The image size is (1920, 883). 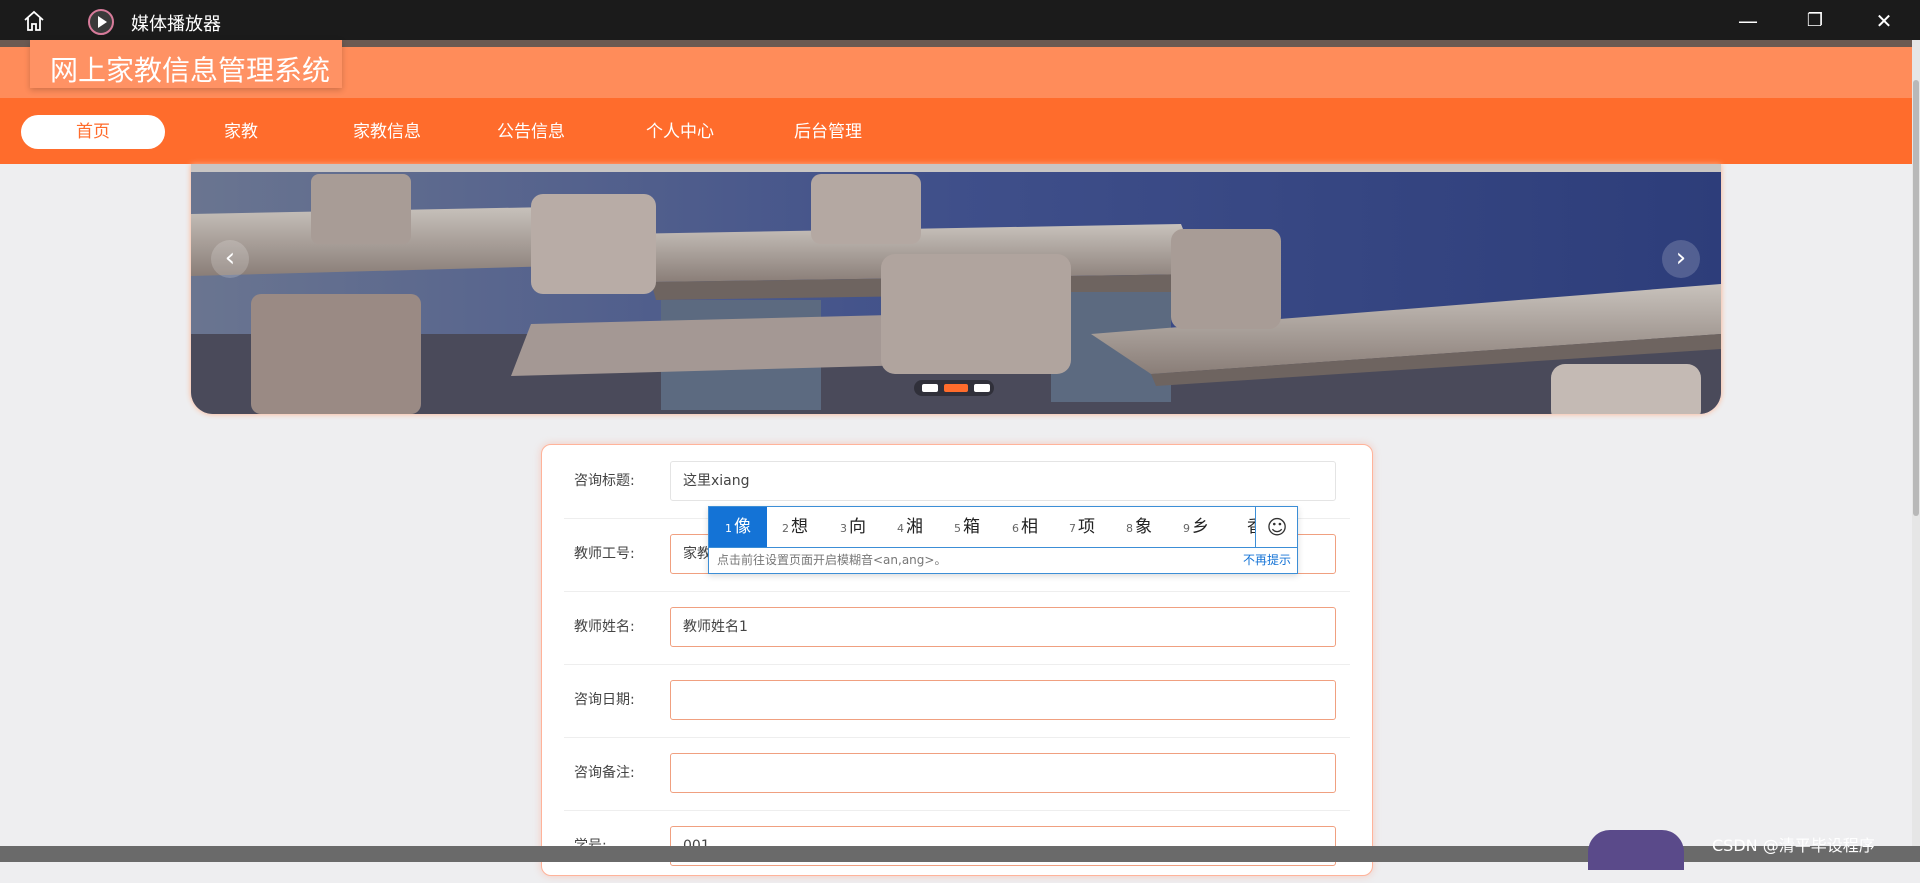 What do you see at coordinates (960, 20) in the screenshot?
I see `window-titlebar: 媒体播放器 — ❐ ✕` at bounding box center [960, 20].